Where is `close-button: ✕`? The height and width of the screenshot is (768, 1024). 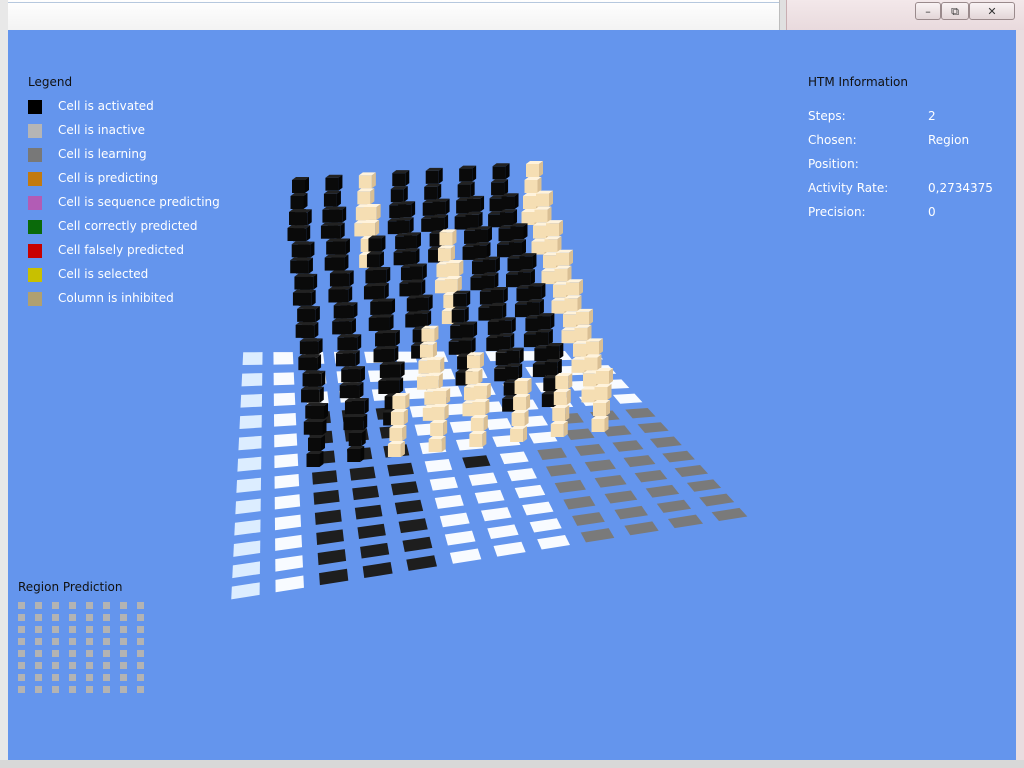 close-button: ✕ is located at coordinates (992, 11).